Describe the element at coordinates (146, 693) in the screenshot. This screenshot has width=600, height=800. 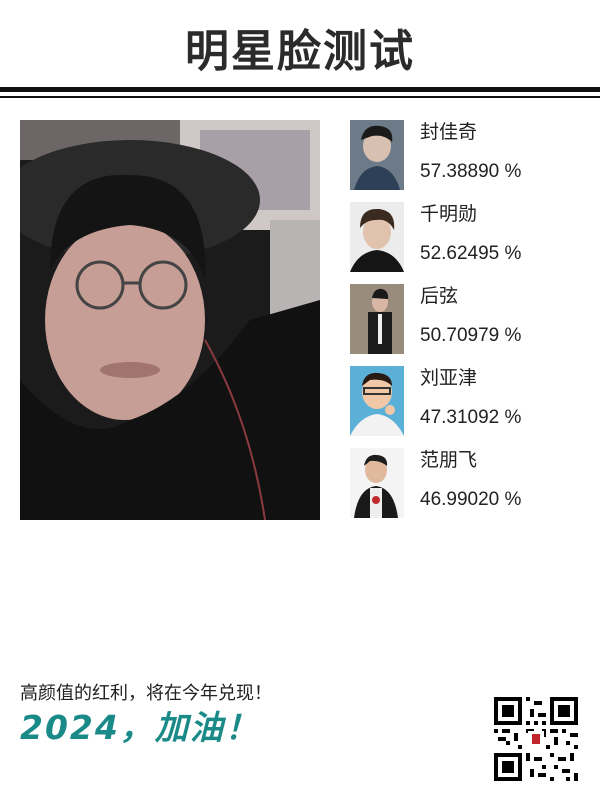
I see `slogan-text: 高颜值的红利，将在今年兑现！` at that location.